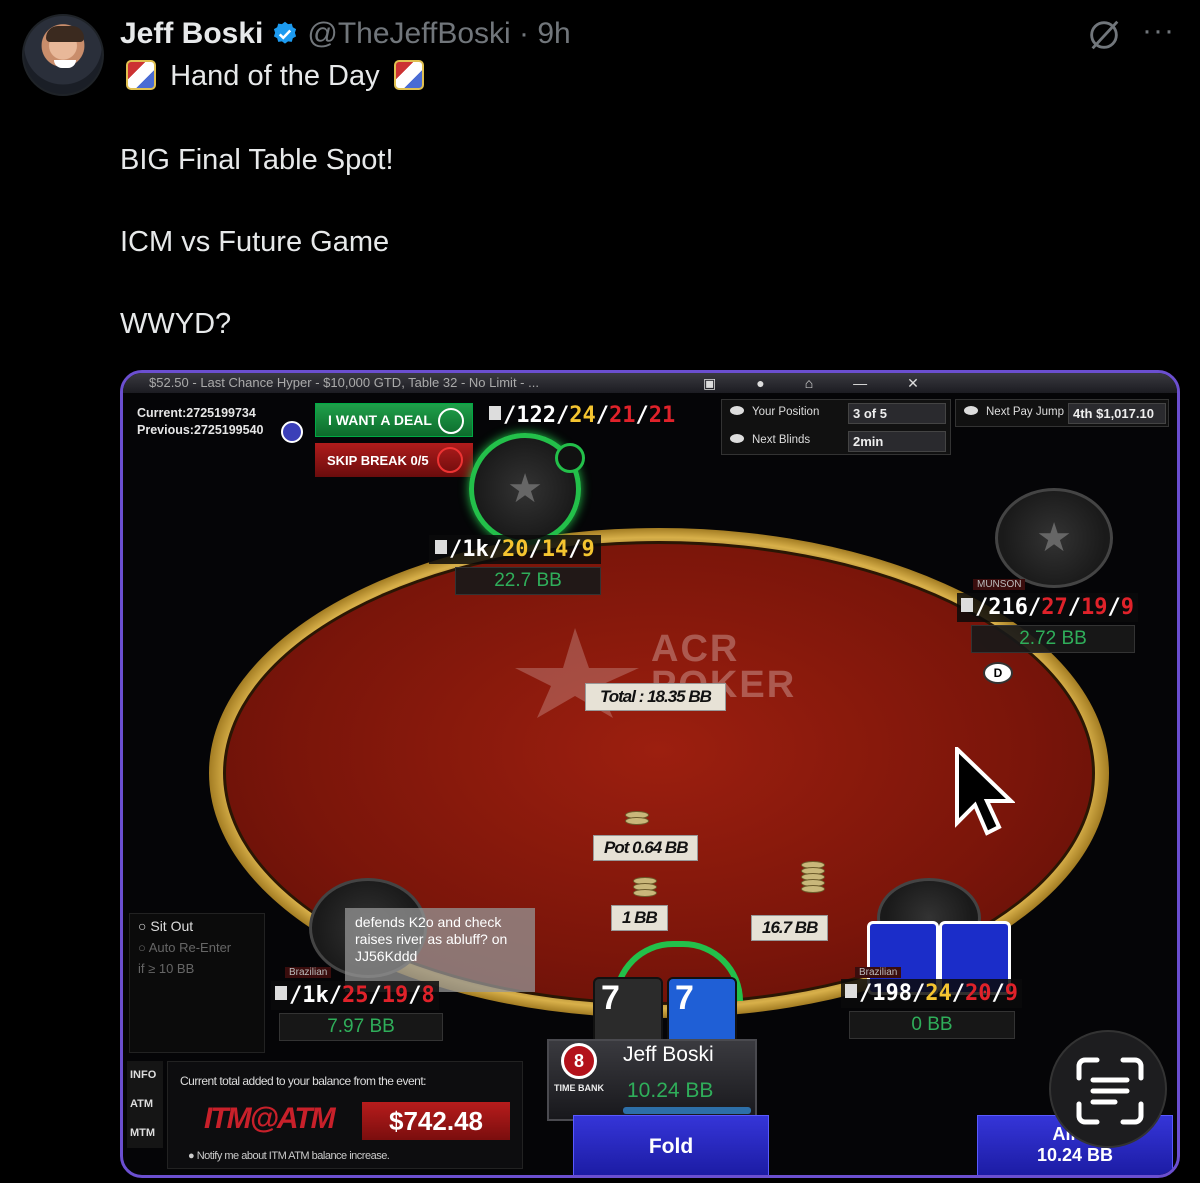 This screenshot has height=1183, width=1200. What do you see at coordinates (197, 968) in the screenshot?
I see `reenter-threshold: if ≥ 10 BB` at bounding box center [197, 968].